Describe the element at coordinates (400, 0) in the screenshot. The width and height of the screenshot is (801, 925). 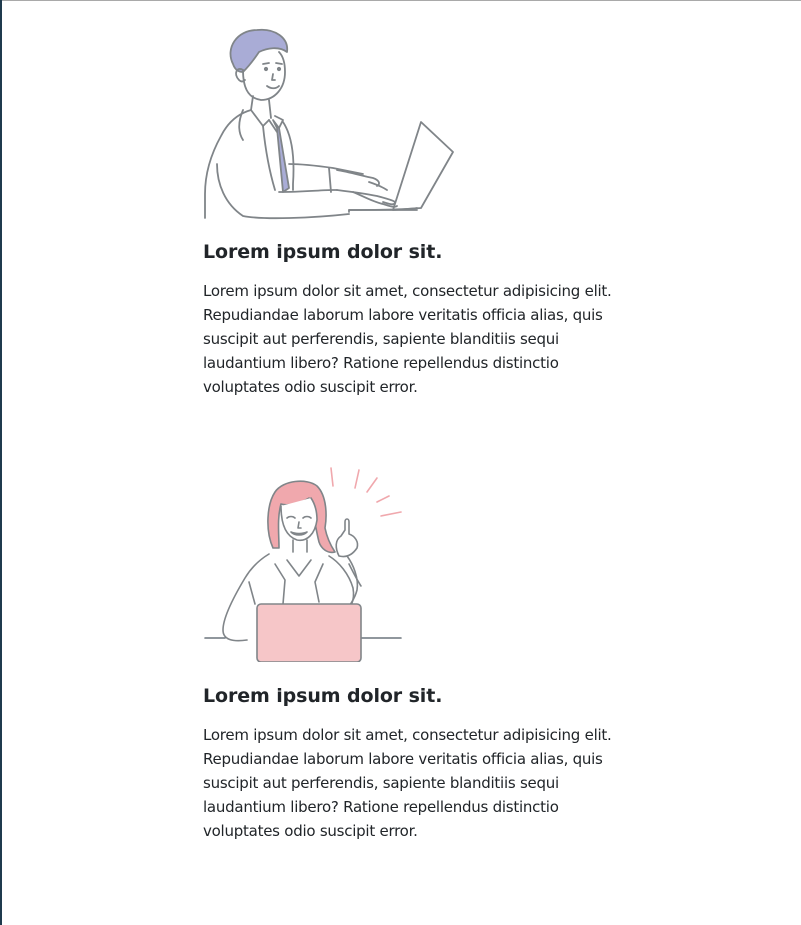
I see `top-border` at that location.